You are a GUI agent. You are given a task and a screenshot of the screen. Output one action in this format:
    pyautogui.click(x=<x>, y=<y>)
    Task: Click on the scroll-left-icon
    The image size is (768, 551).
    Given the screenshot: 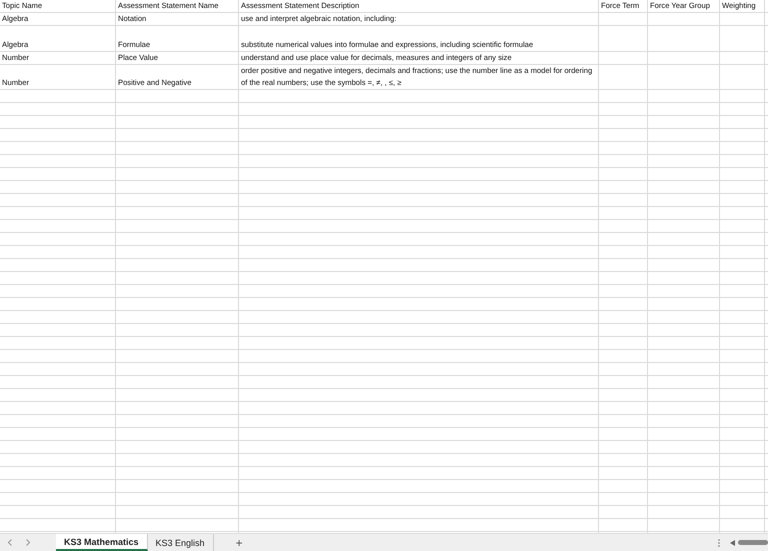 What is the action you would take?
    pyautogui.click(x=732, y=543)
    